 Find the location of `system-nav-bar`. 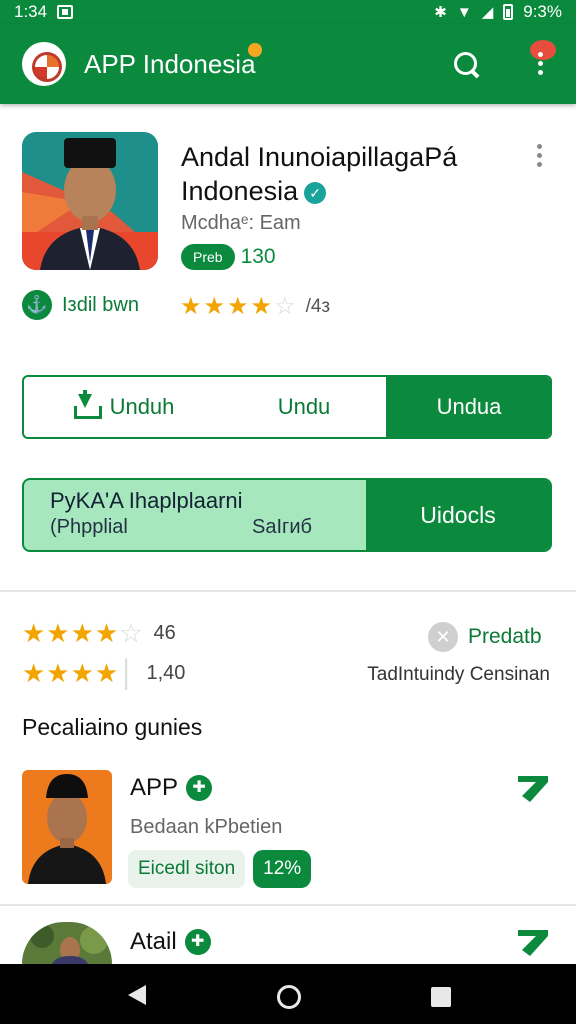

system-nav-bar is located at coordinates (288, 994).